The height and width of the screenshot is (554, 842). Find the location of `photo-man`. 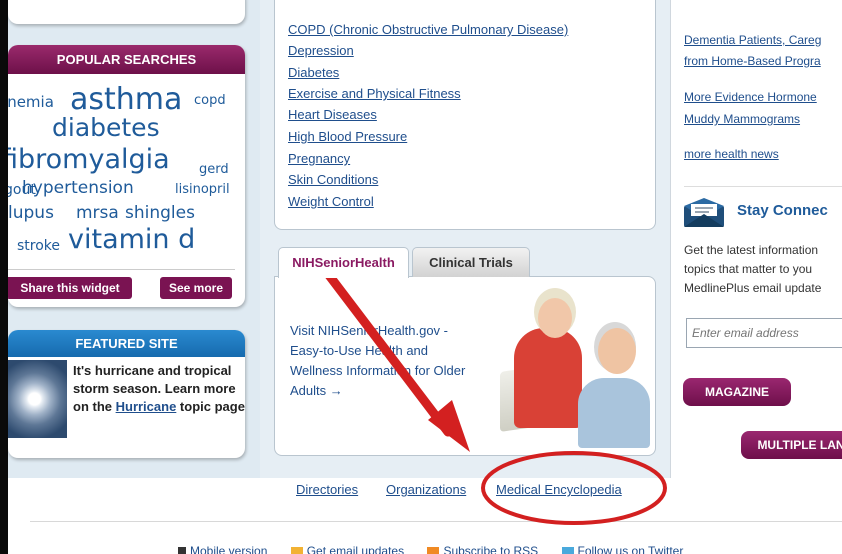

photo-man is located at coordinates (614, 413).